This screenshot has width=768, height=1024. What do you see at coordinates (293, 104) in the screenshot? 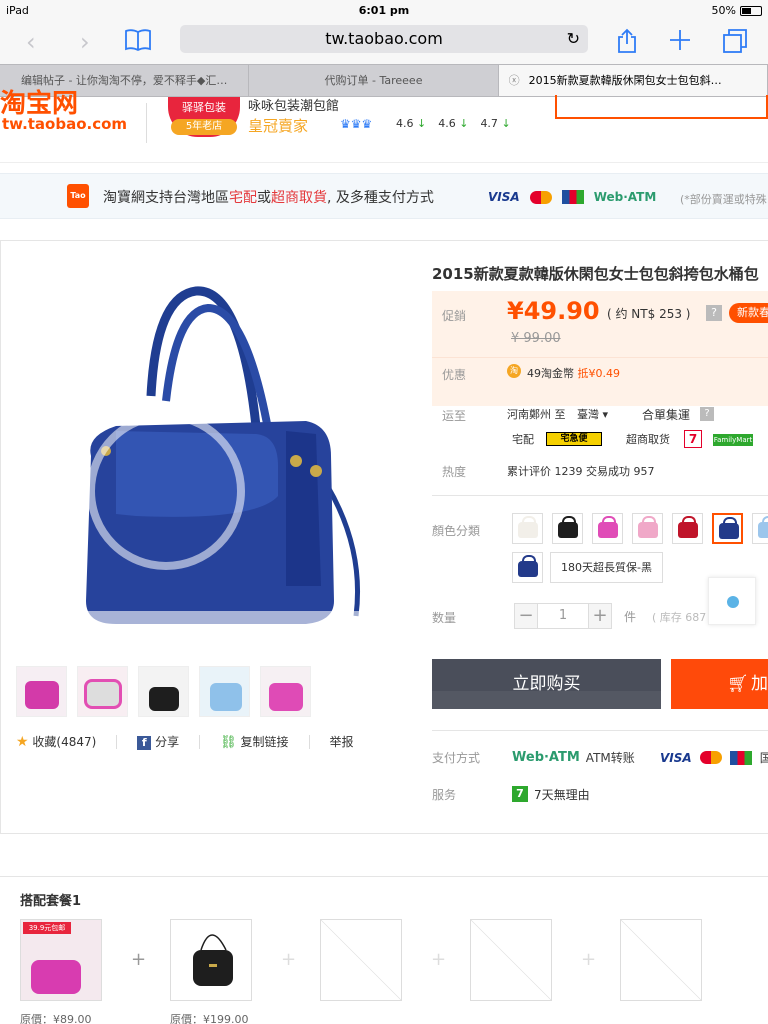
I see `shop-name: 咏咏包装潮包館` at bounding box center [293, 104].